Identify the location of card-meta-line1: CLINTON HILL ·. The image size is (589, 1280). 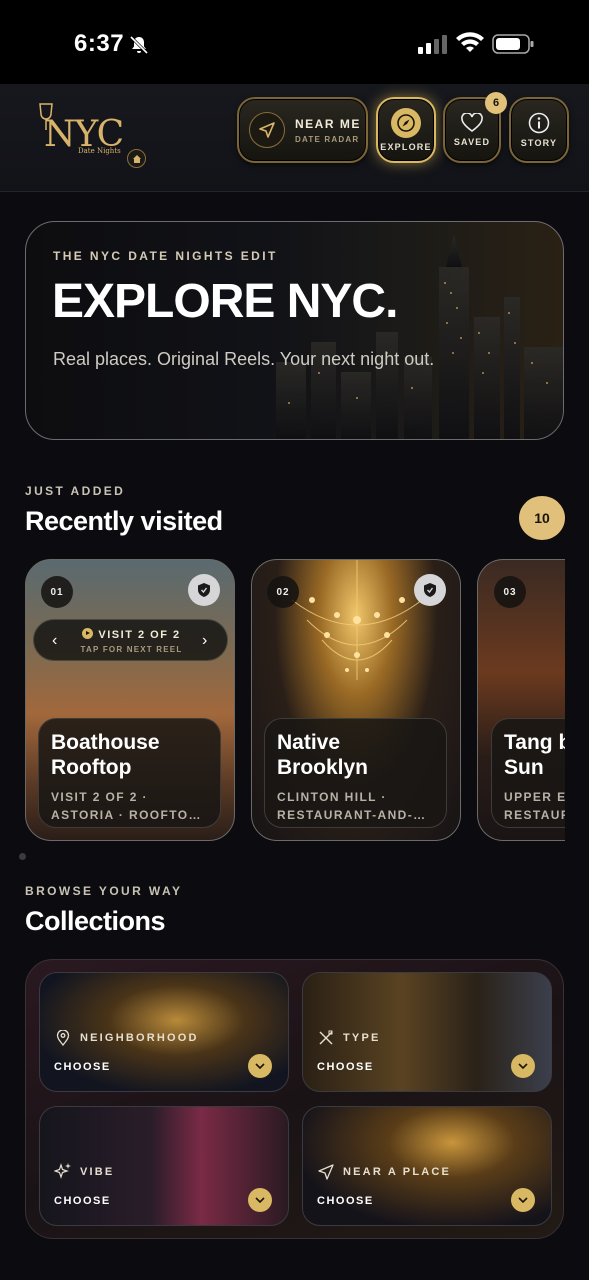
(332, 797).